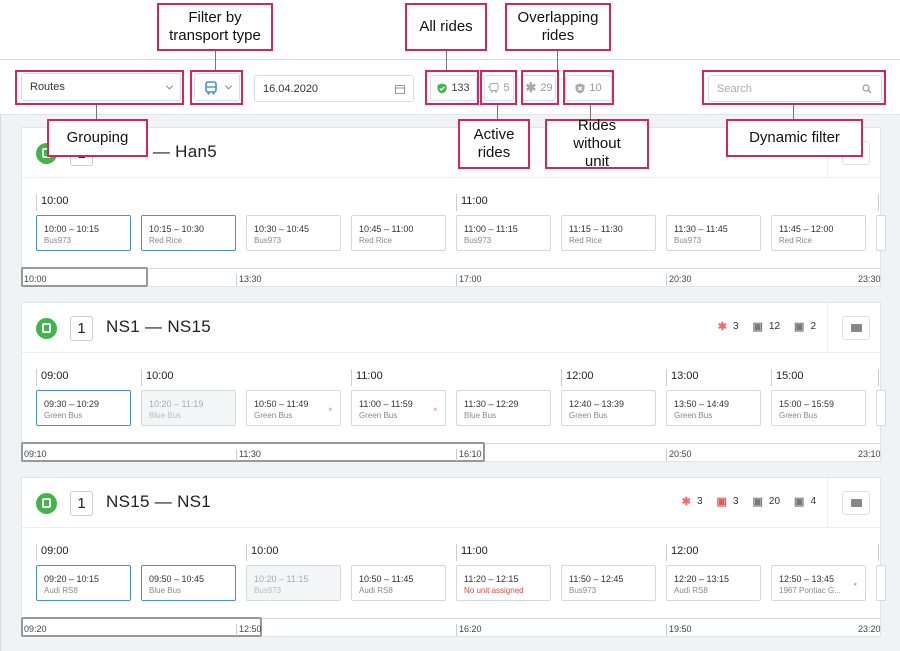 The width and height of the screenshot is (900, 651). Describe the element at coordinates (398, 408) in the screenshot. I see `ride-card: 11:00 – 11:59 Green Bus *` at that location.